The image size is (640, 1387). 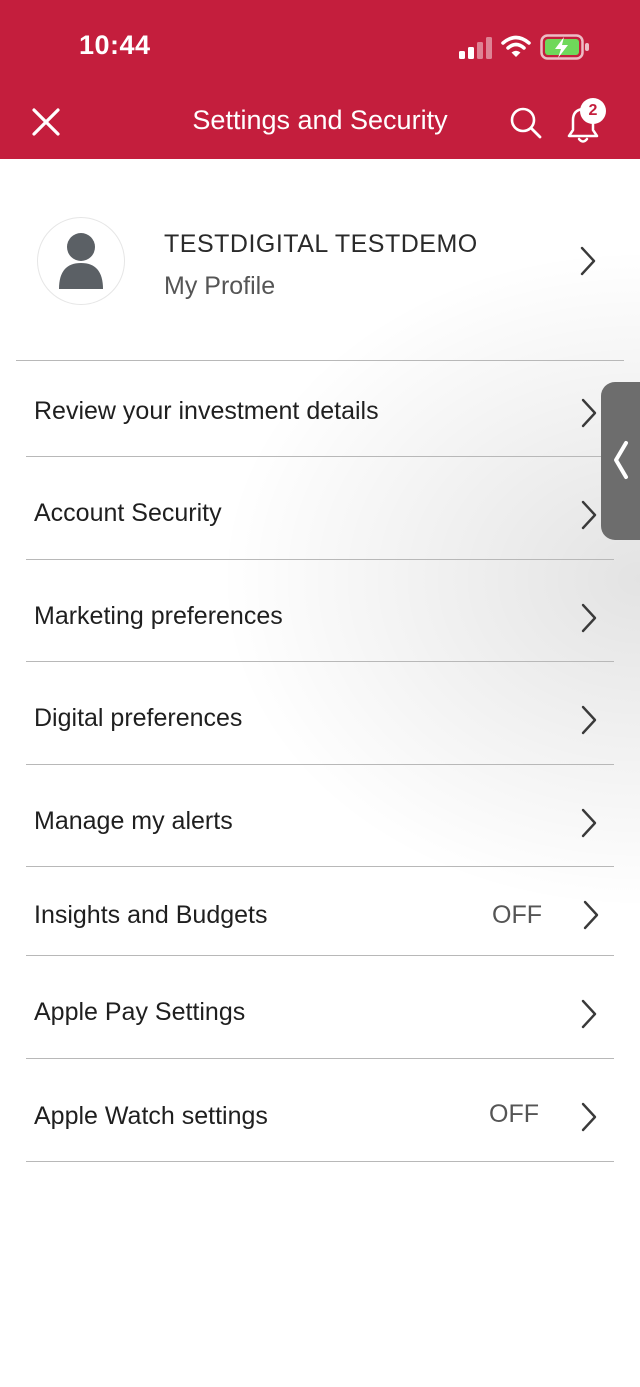 I want to click on person-avatar-icon, so click(x=81, y=261).